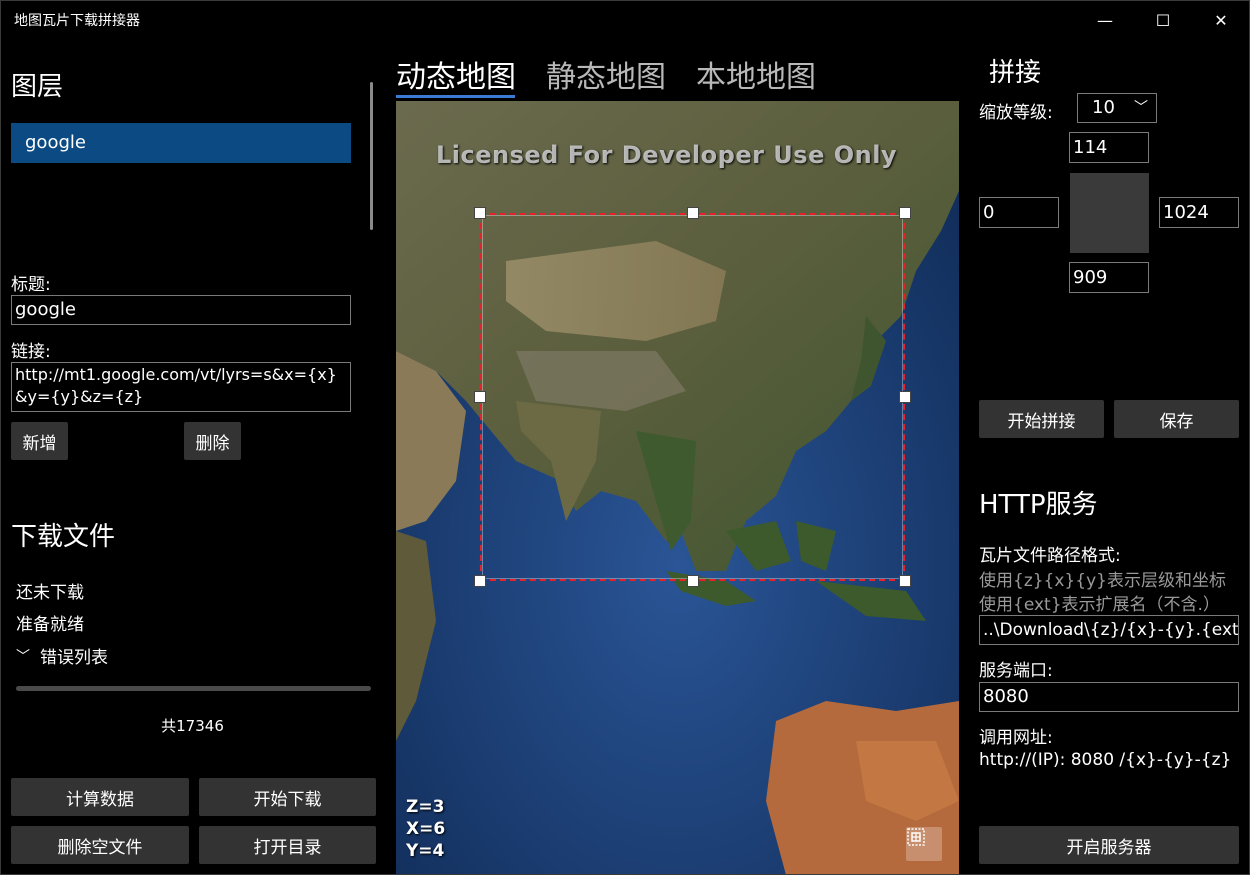 The height and width of the screenshot is (875, 1250). What do you see at coordinates (924, 844) in the screenshot?
I see `layers-icon` at bounding box center [924, 844].